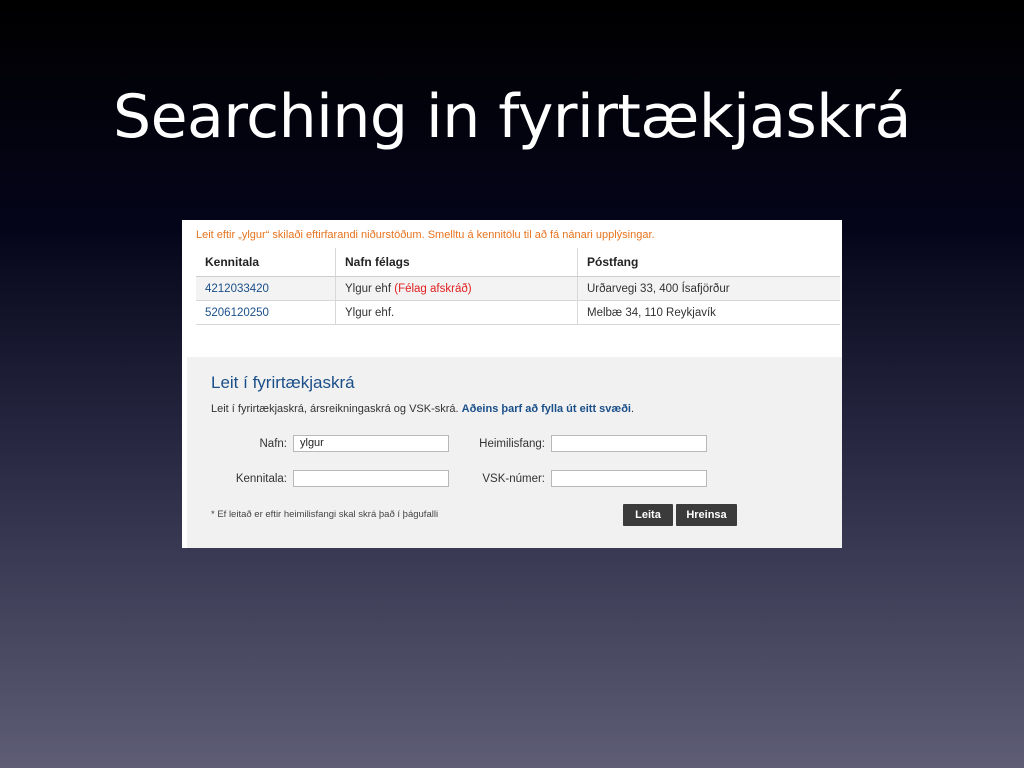 Image resolution: width=1024 pixels, height=768 pixels. I want to click on column-header-name: Nafn félags, so click(456, 262).